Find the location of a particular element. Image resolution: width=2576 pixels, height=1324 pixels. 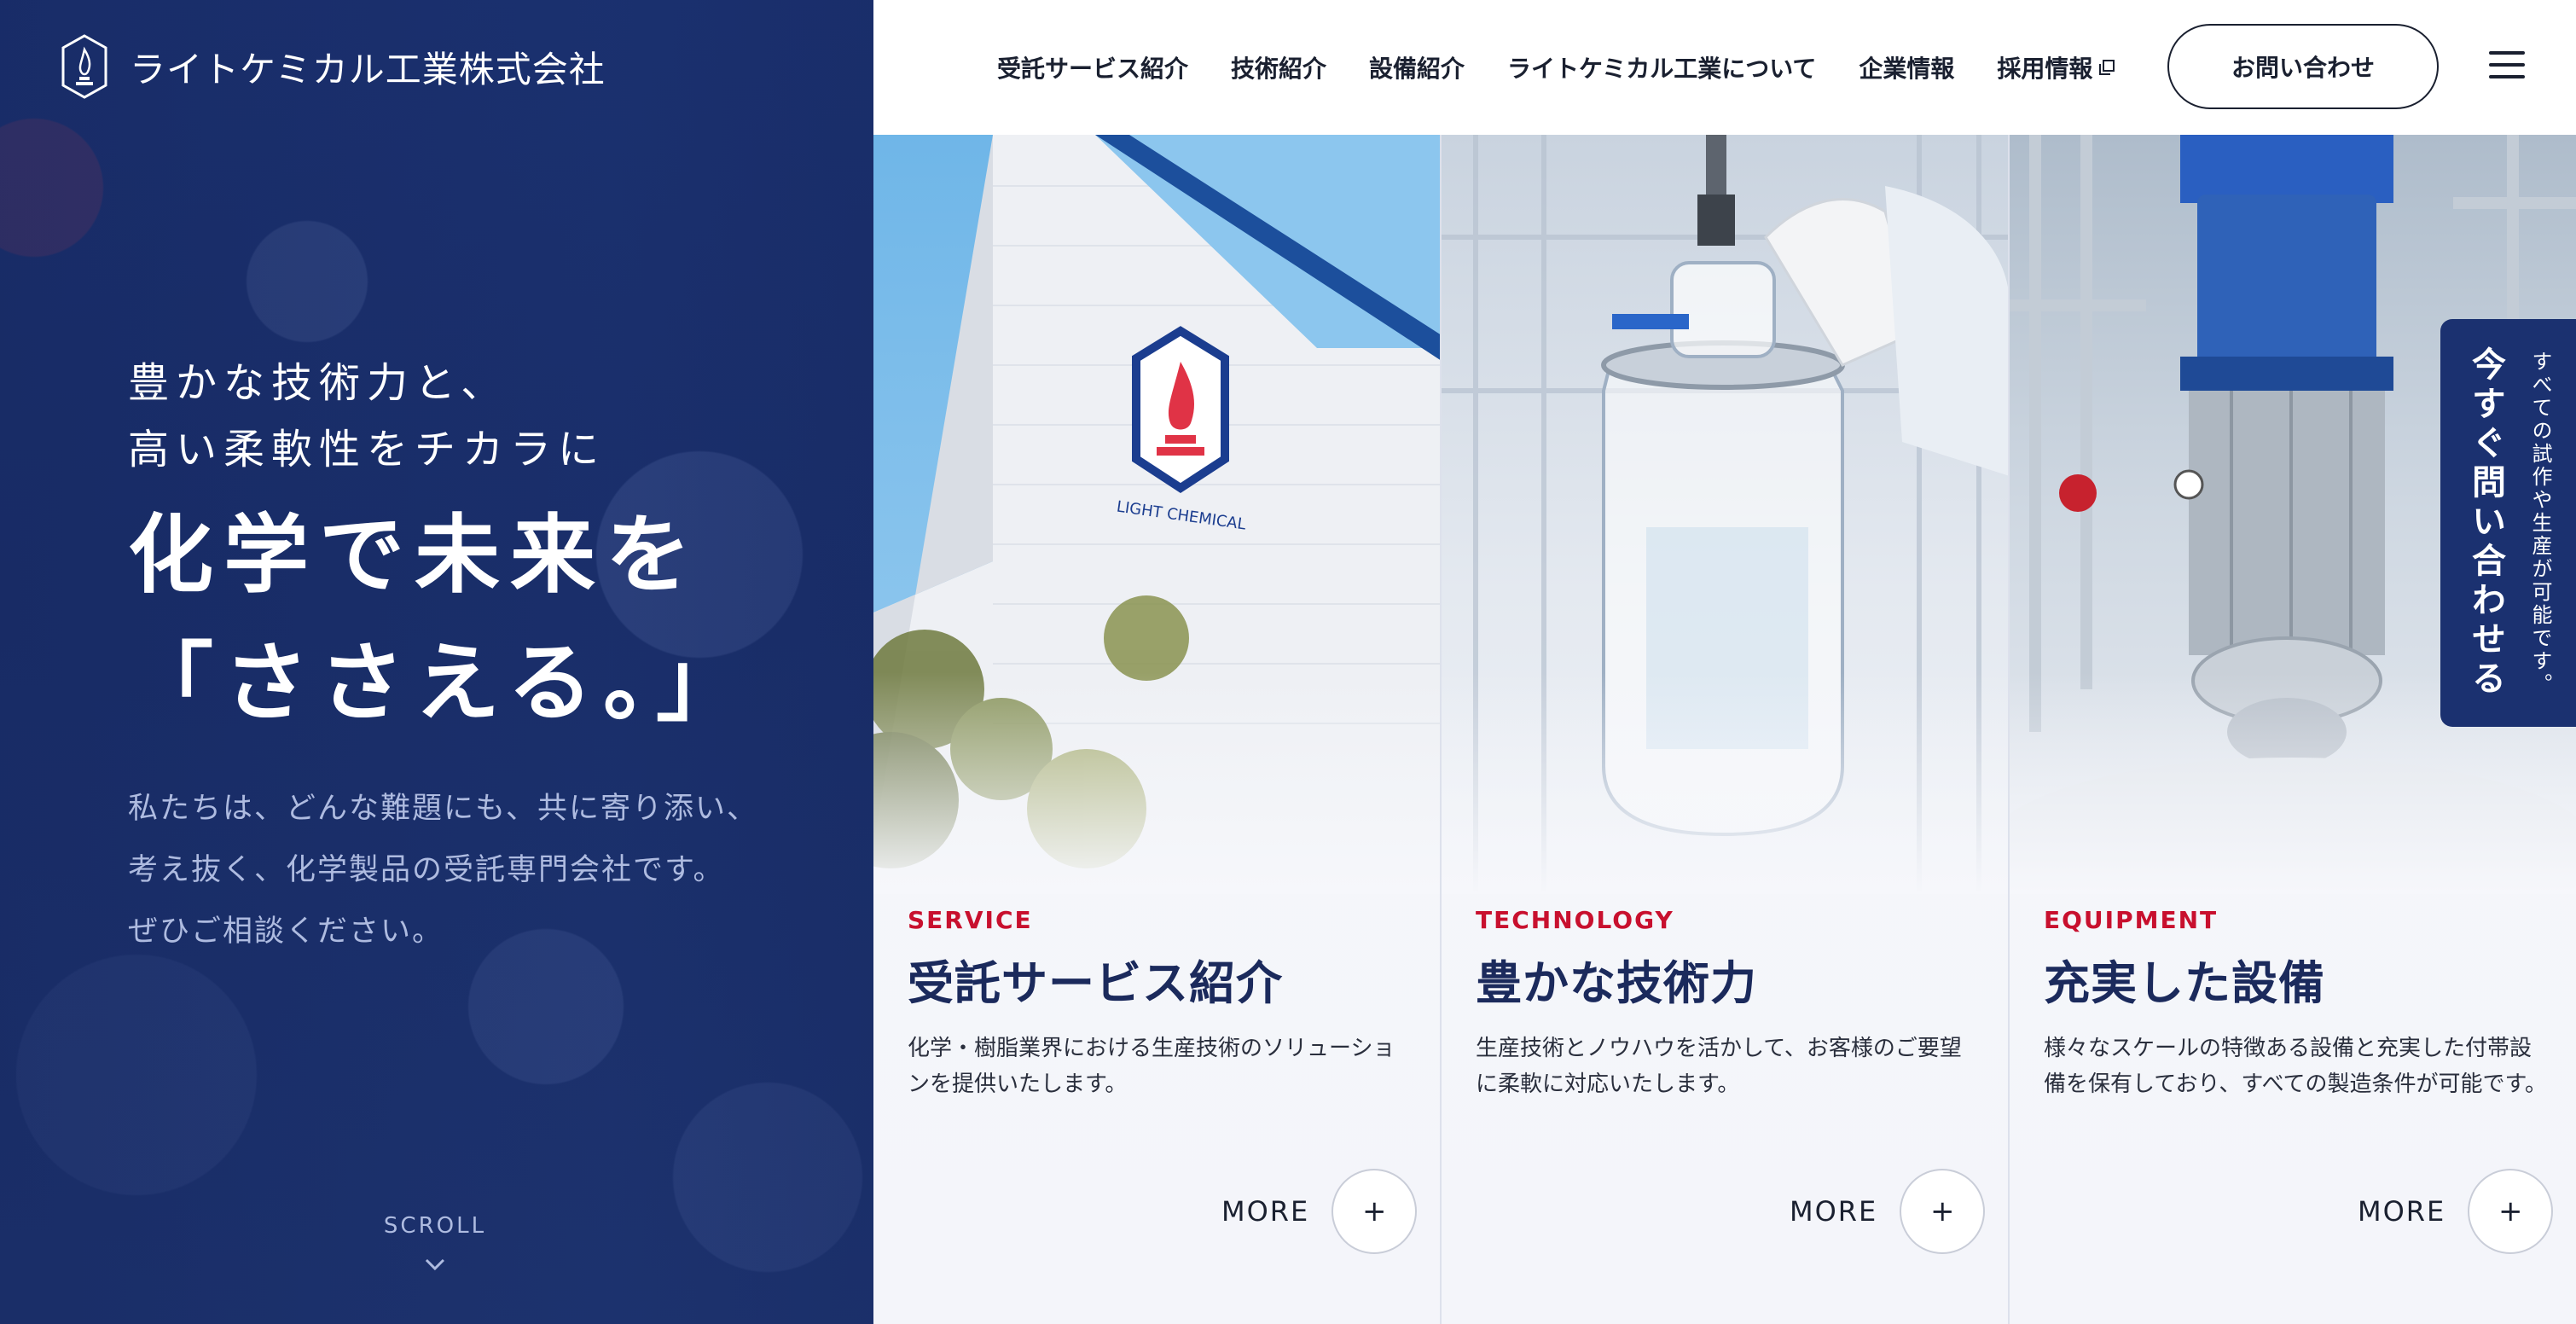

site-logo: ライトケミカル工業株式会社 is located at coordinates (333, 66).